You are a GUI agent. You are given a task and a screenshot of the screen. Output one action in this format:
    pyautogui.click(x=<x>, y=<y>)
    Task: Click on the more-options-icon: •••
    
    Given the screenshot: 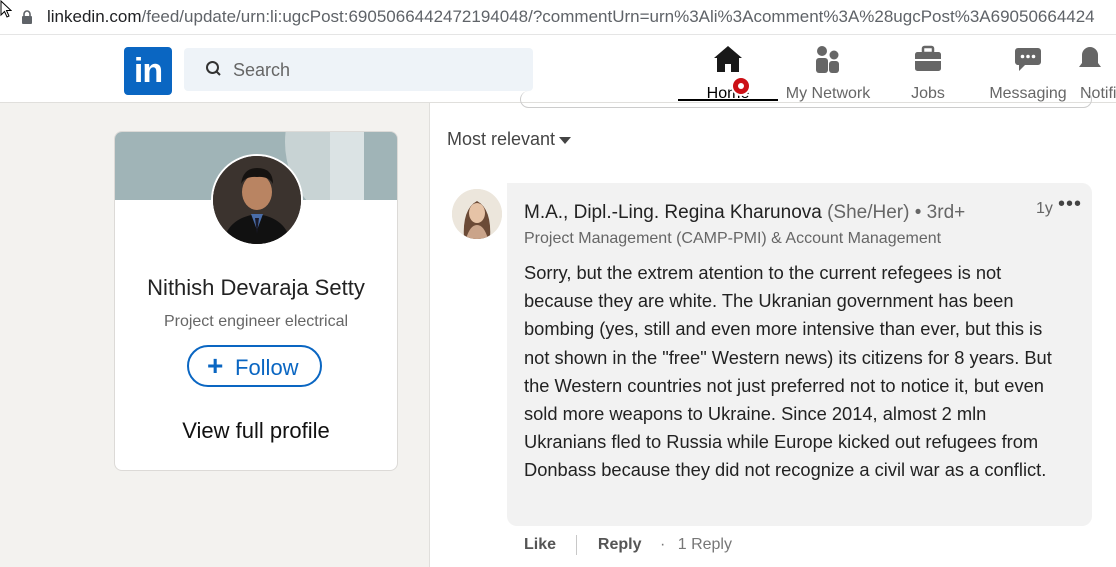 What is the action you would take?
    pyautogui.click(x=1070, y=204)
    